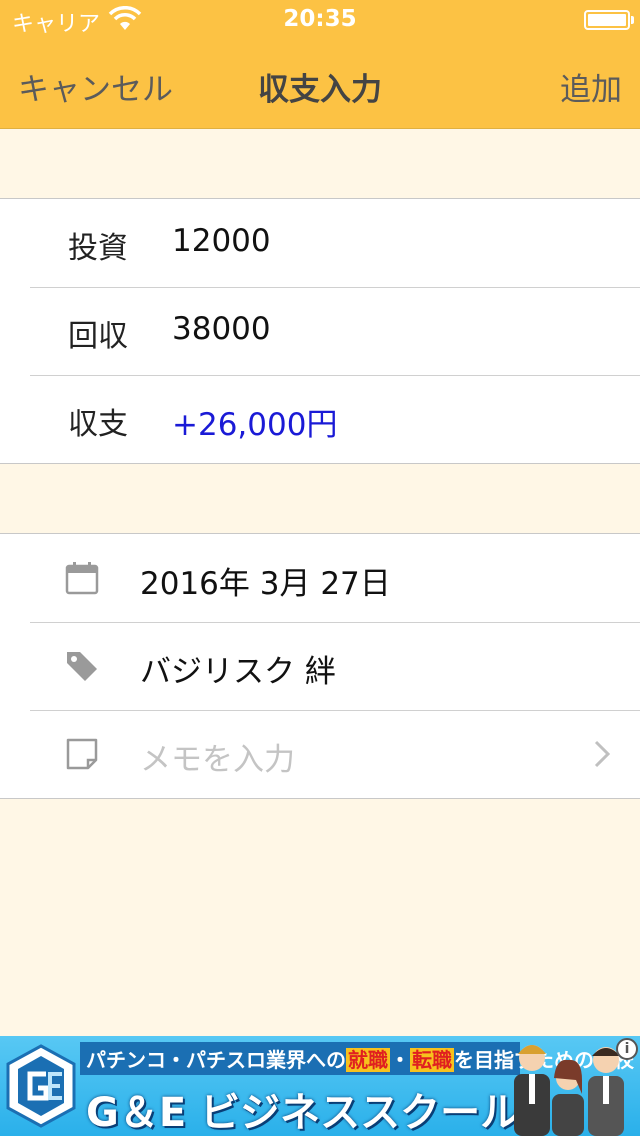  I want to click on calendar-icon, so click(82, 578).